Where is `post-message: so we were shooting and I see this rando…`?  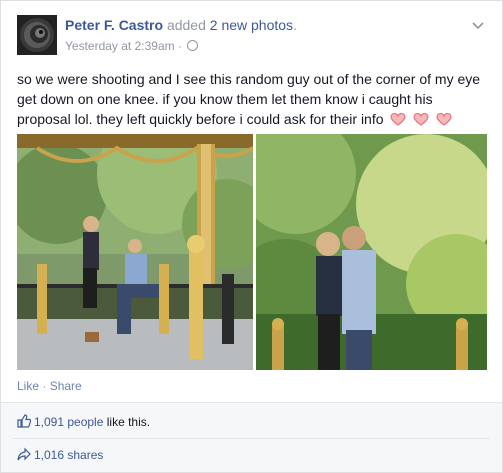 post-message: so we were shooting and I see this rando… is located at coordinates (252, 99).